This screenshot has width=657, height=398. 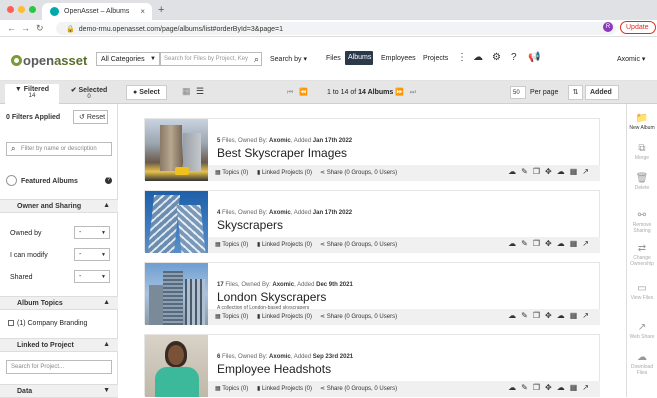 I want to click on featured-albums-toggle: Featured Albums, so click(x=42, y=180).